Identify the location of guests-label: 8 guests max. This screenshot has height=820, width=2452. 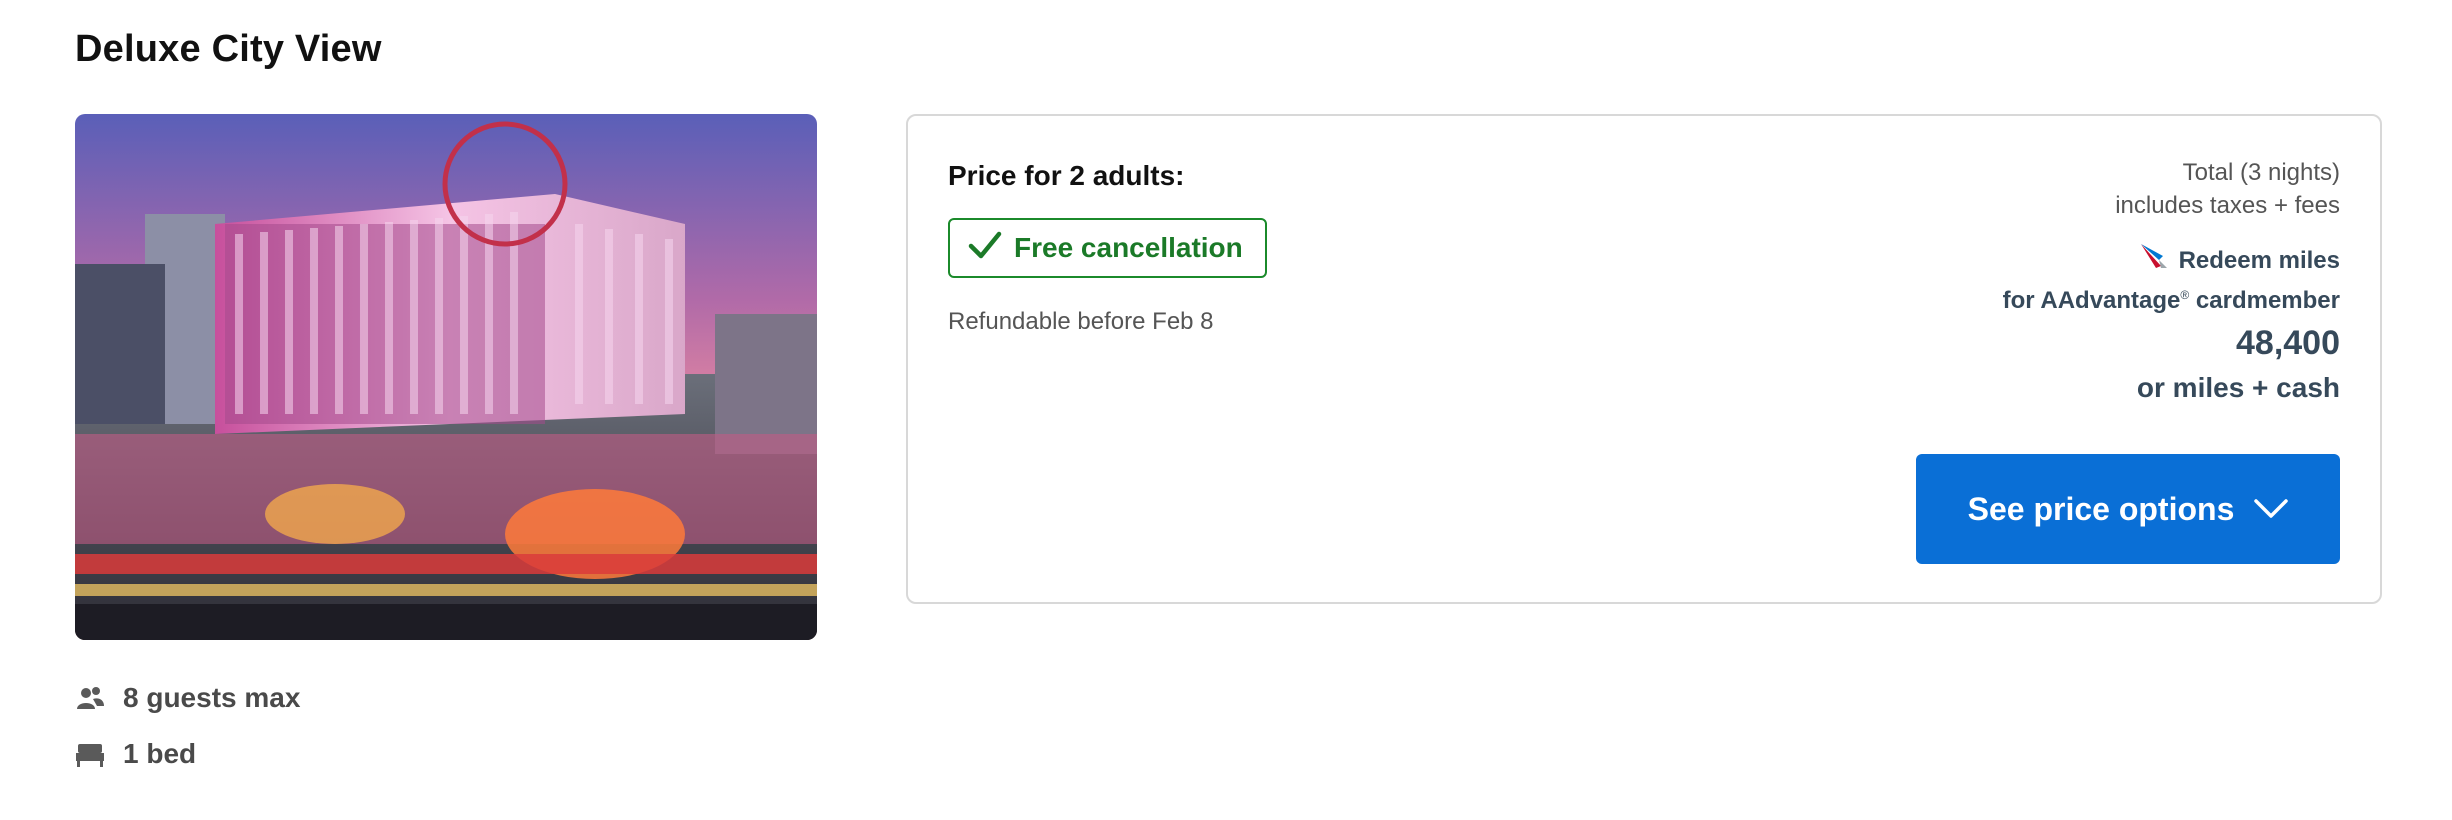
(212, 697).